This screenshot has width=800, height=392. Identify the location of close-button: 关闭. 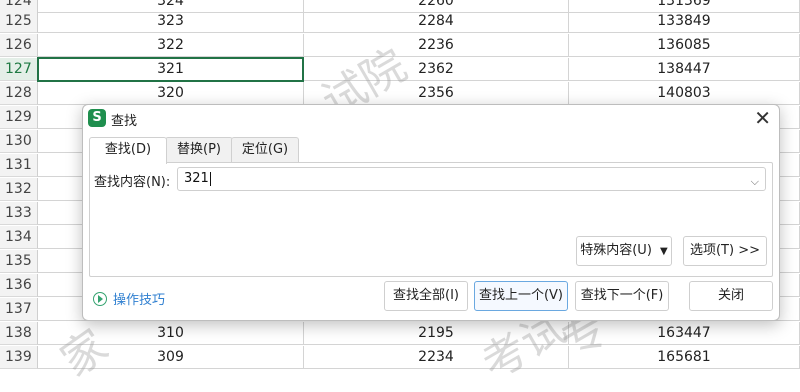
(731, 296).